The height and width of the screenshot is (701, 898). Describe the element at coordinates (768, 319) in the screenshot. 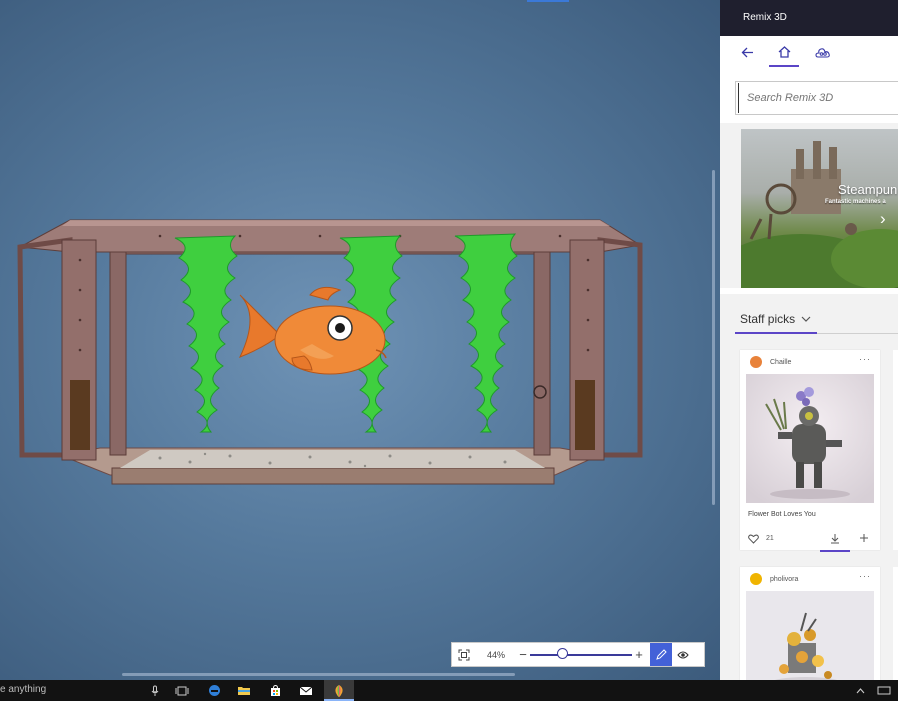

I see `section-label: Staff picks` at that location.